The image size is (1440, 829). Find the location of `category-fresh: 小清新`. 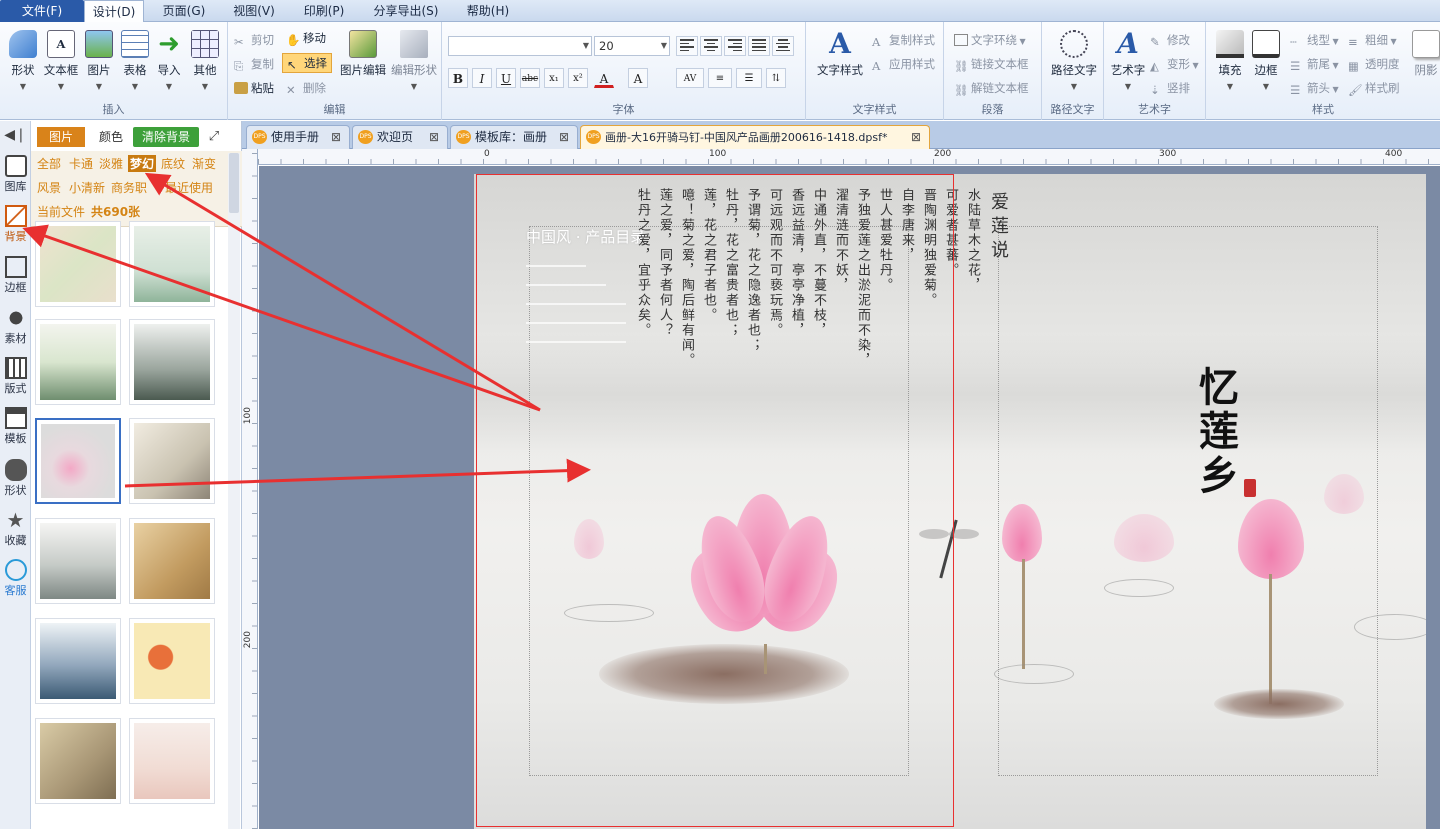

category-fresh: 小清新 is located at coordinates (87, 187).